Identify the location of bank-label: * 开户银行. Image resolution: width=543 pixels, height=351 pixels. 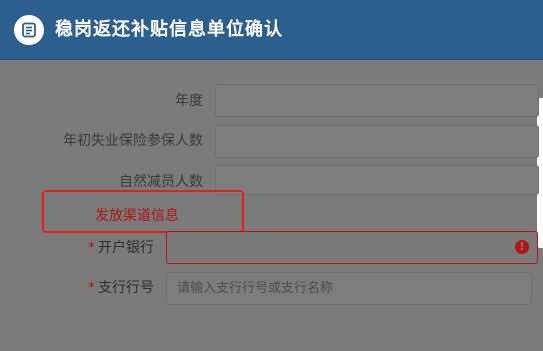
(121, 248).